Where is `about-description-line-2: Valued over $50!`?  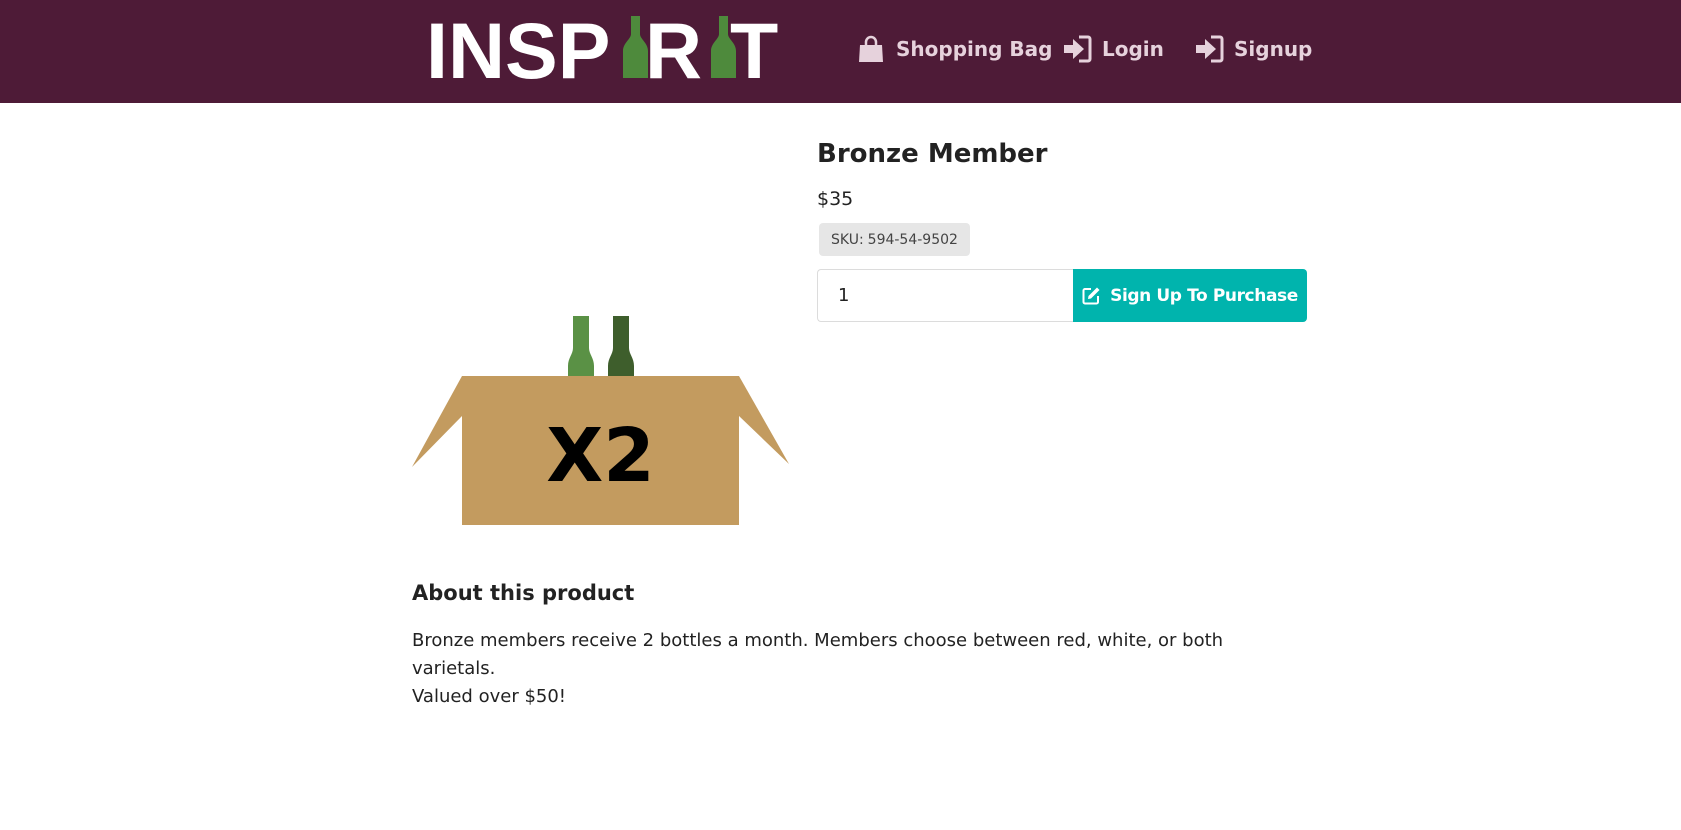
about-description-line-2: Valued over $50! is located at coordinates (489, 696).